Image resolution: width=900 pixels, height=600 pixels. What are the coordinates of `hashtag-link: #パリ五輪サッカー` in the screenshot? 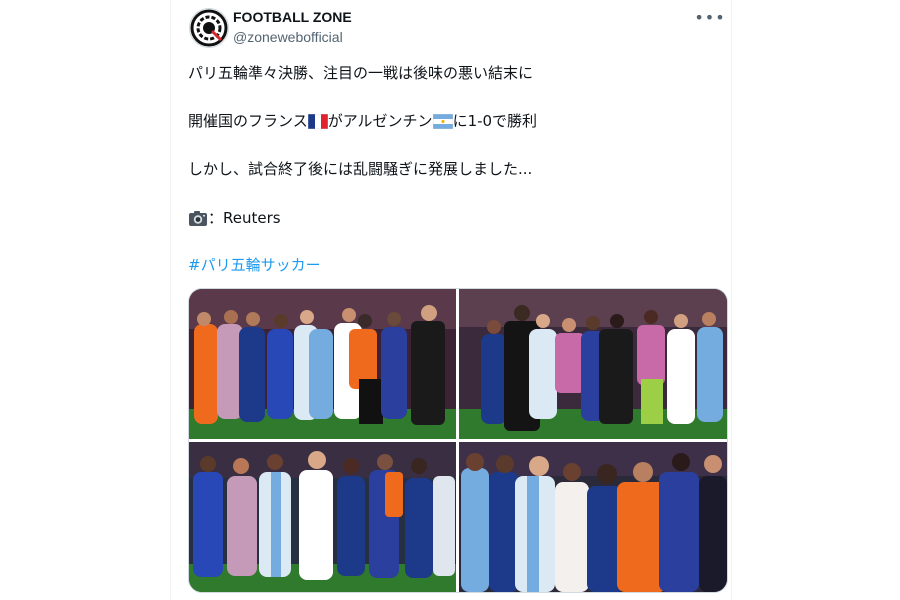 It's located at (254, 265).